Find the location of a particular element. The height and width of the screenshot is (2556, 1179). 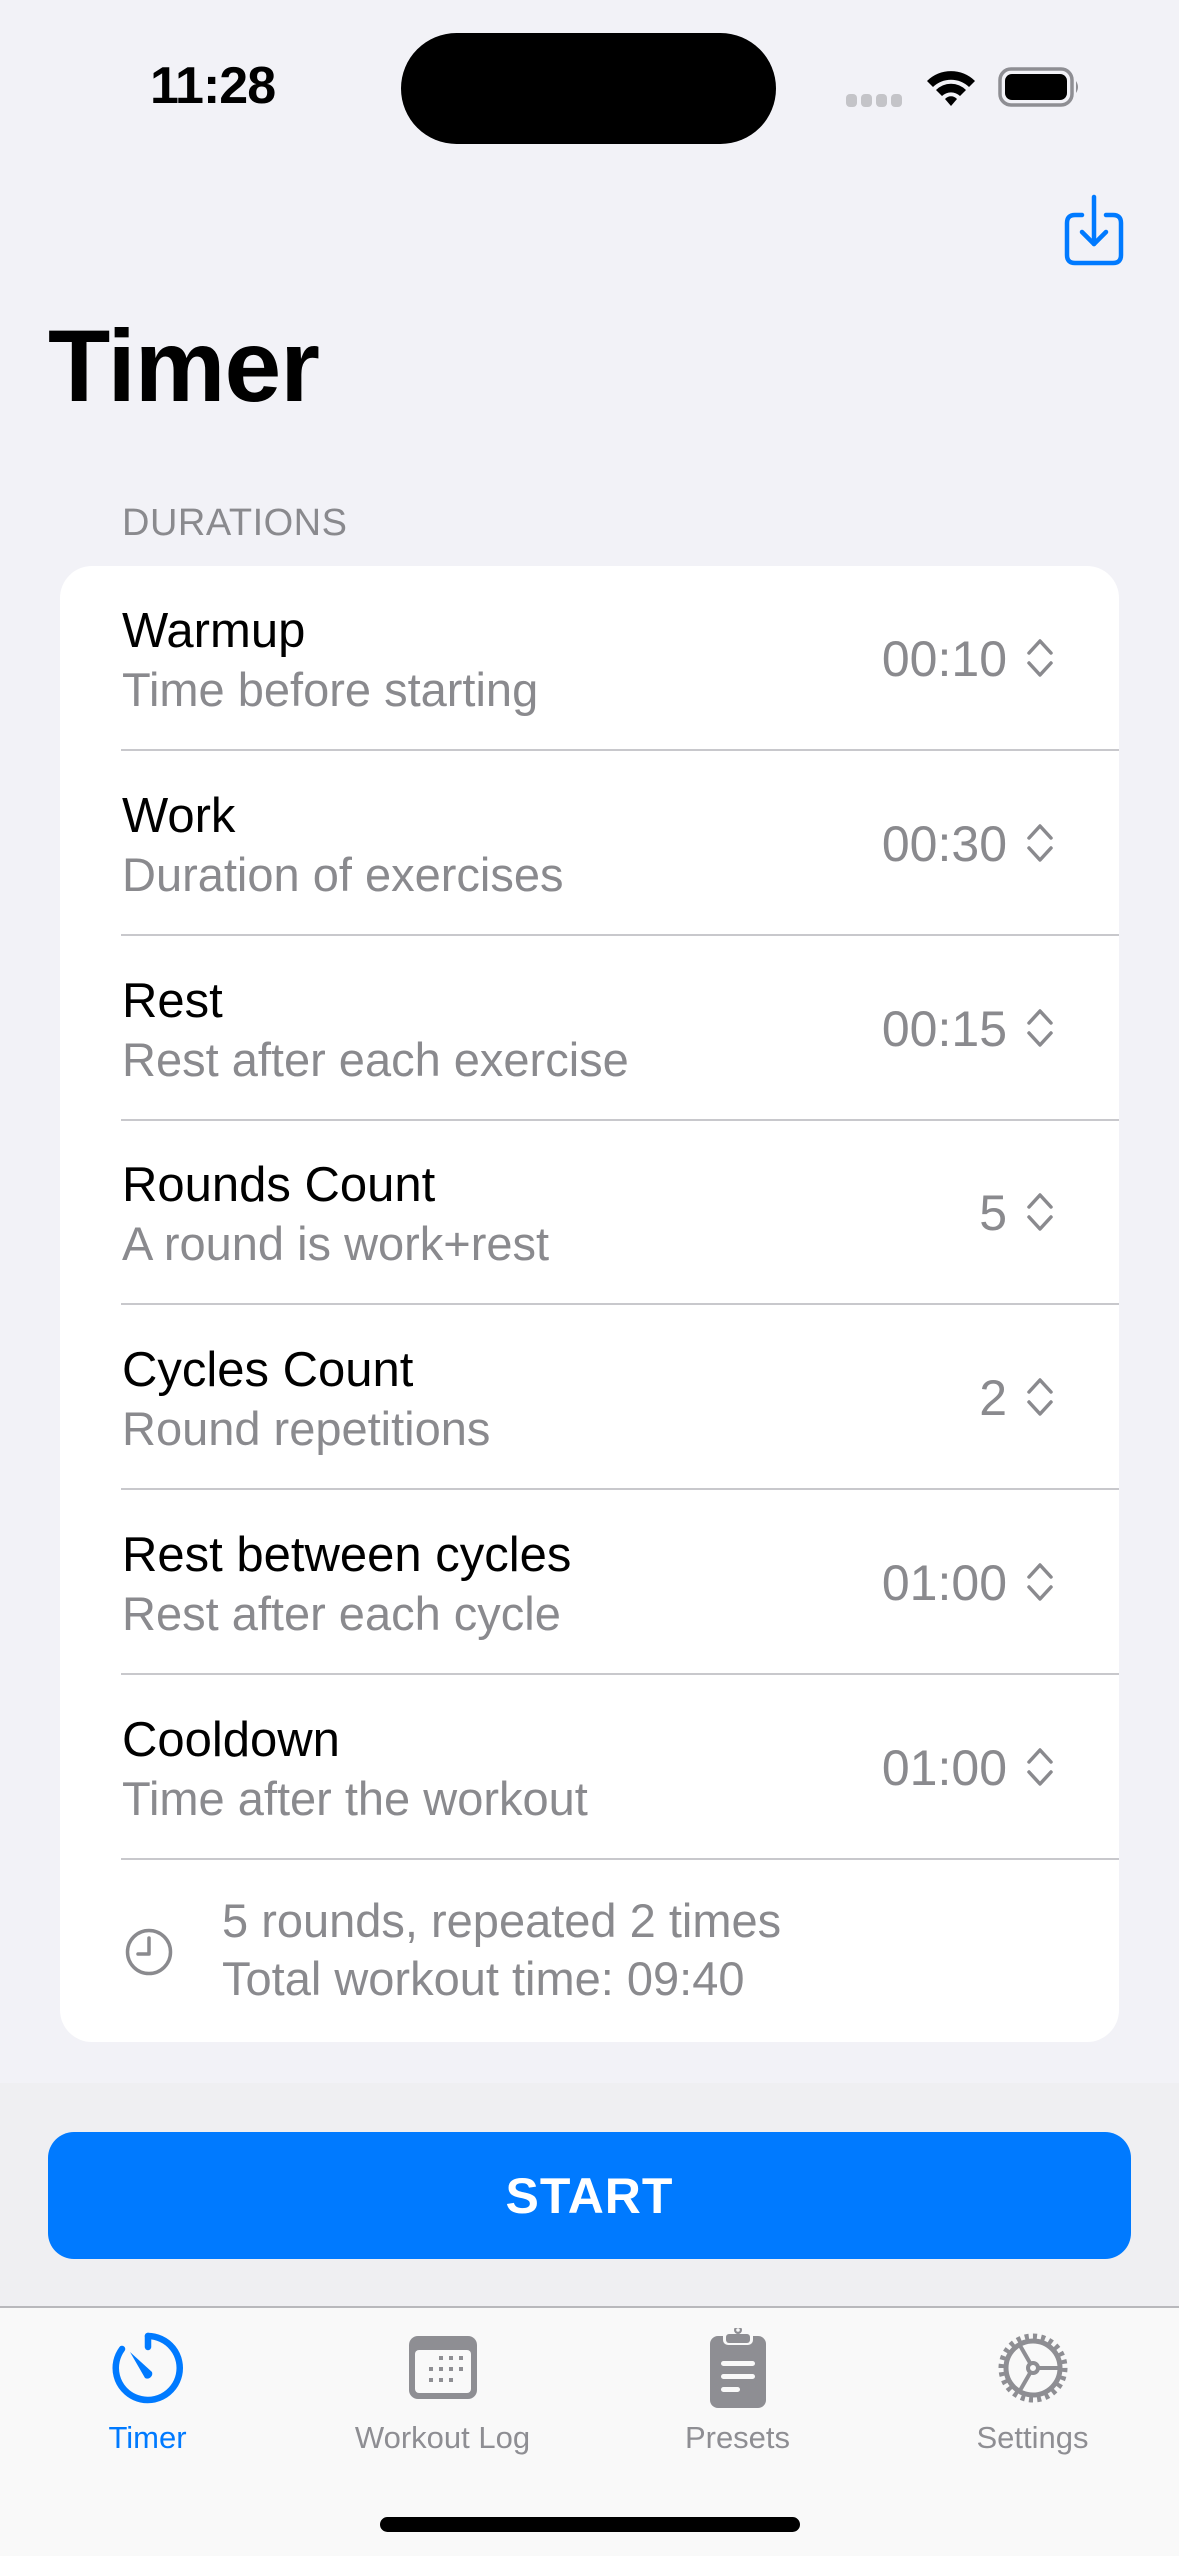

row-subtitle: Duration of exercises is located at coordinates (343, 874).